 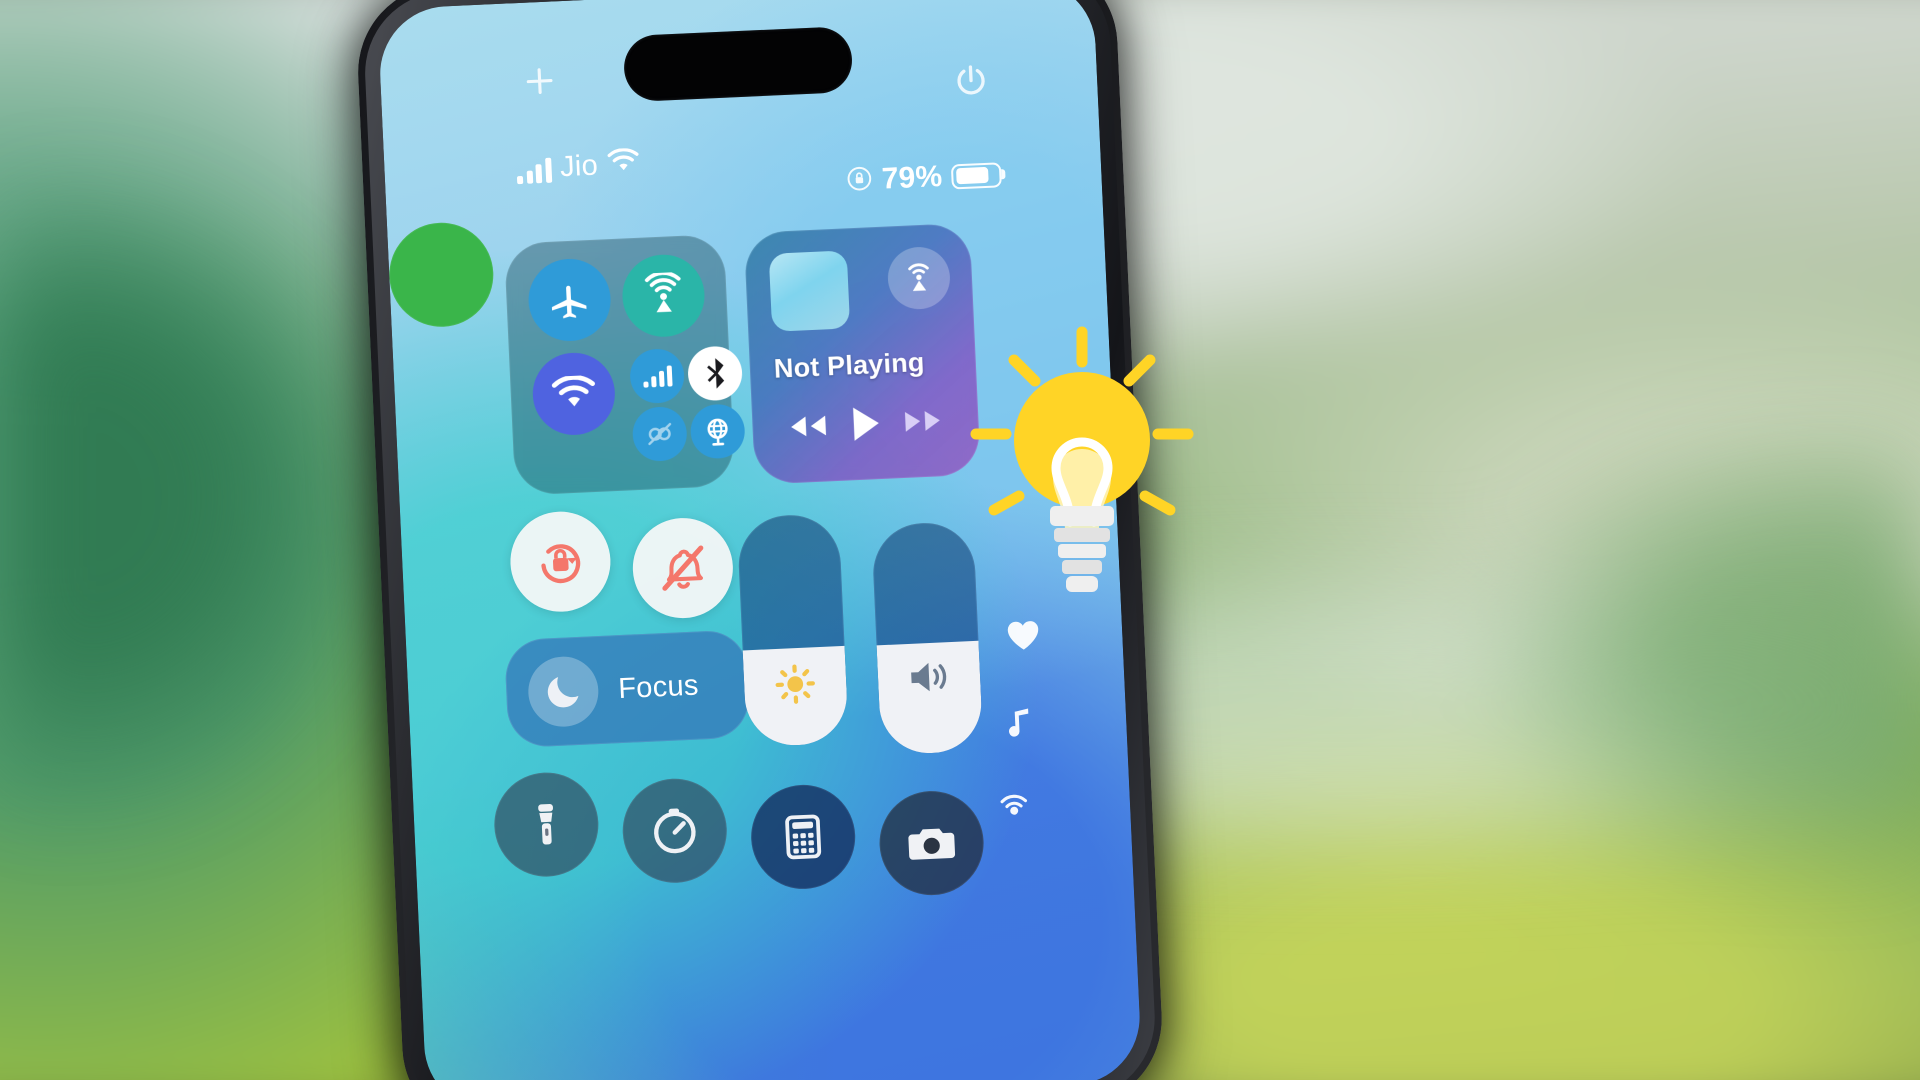 I want to click on sun-icon, so click(x=795, y=687).